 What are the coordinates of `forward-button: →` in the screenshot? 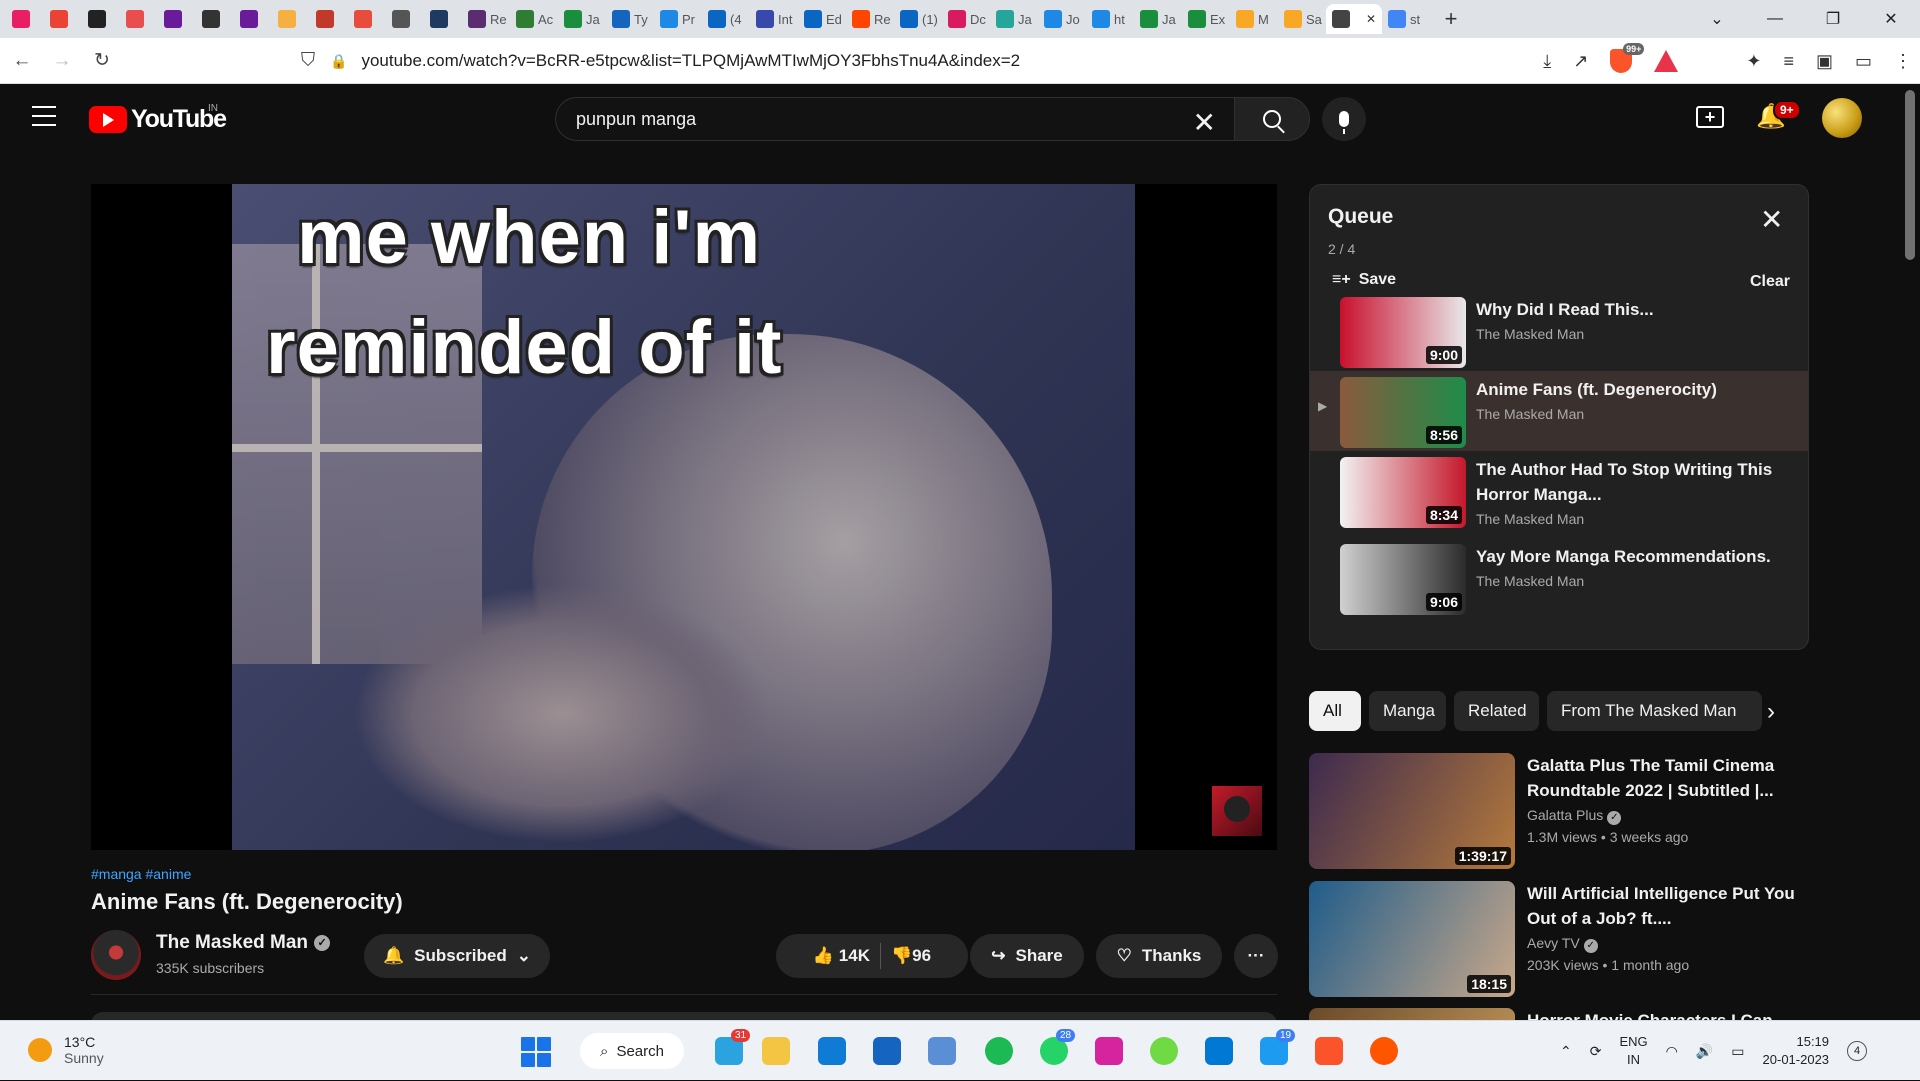 It's located at (62, 61).